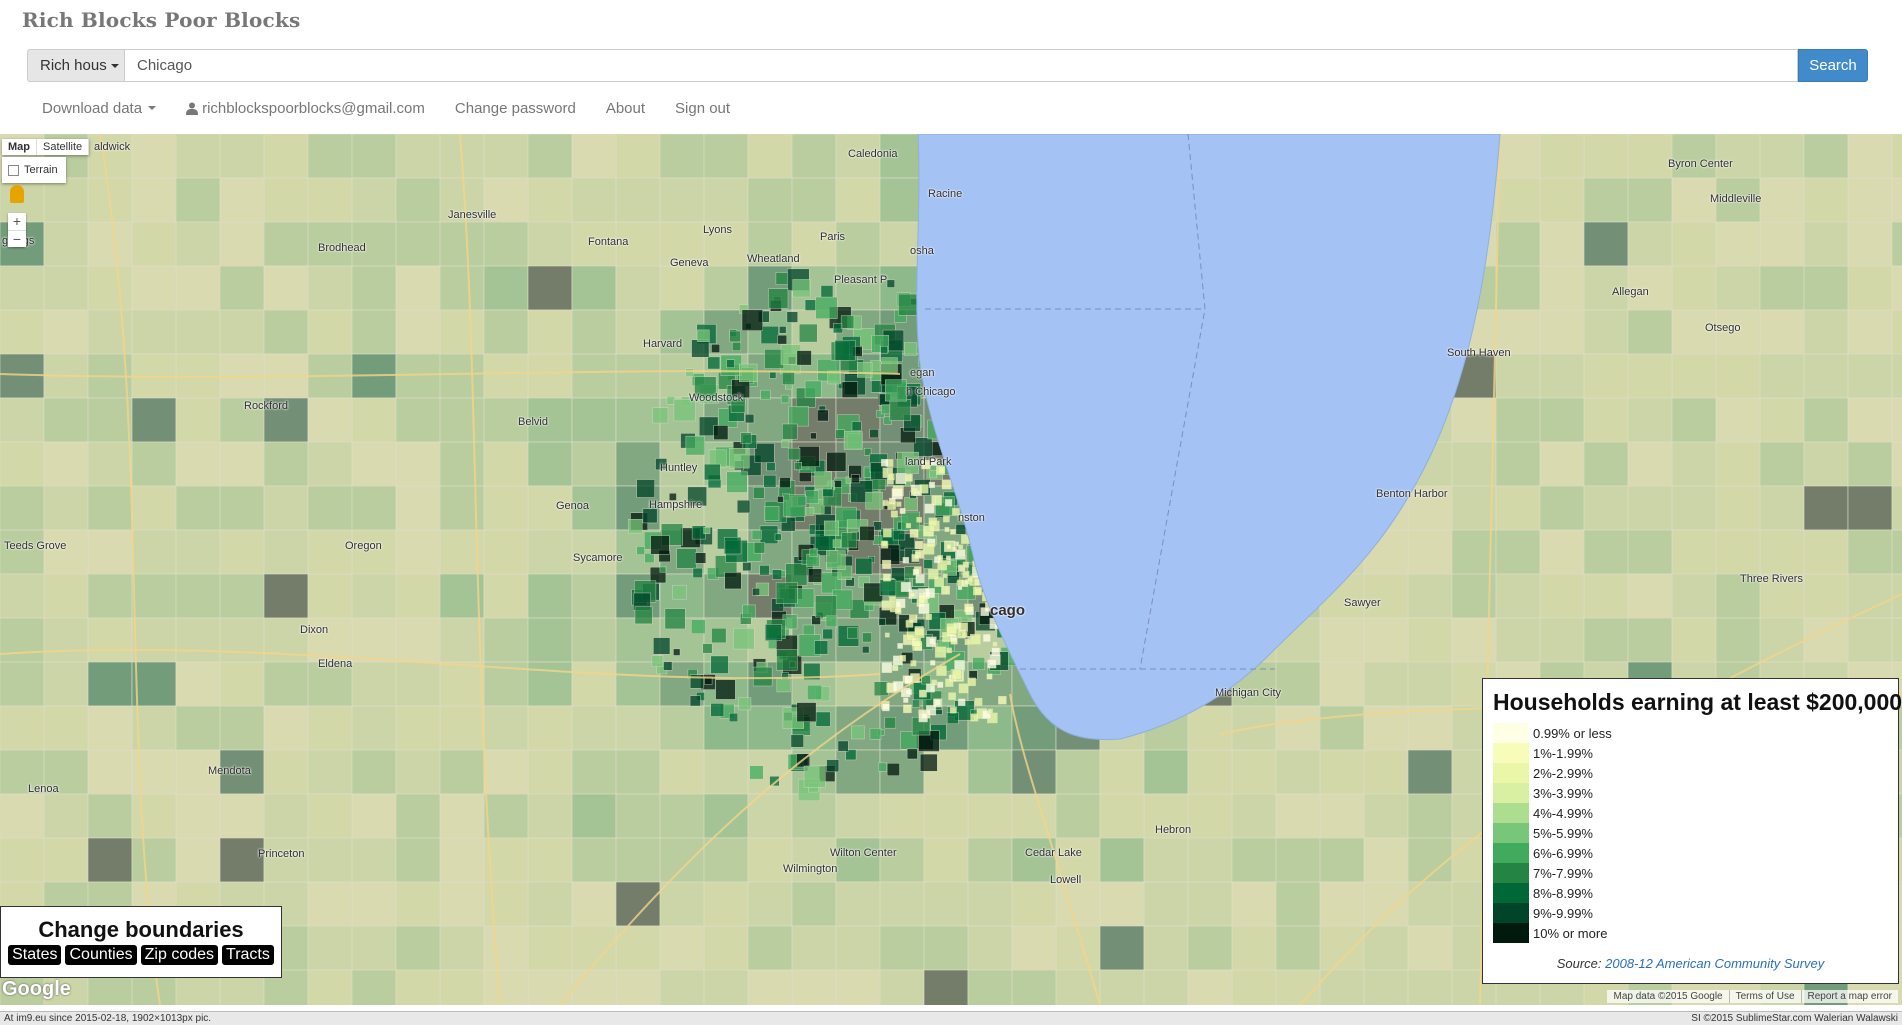 This screenshot has width=1902, height=1025. I want to click on place-label: Harvard, so click(663, 344).